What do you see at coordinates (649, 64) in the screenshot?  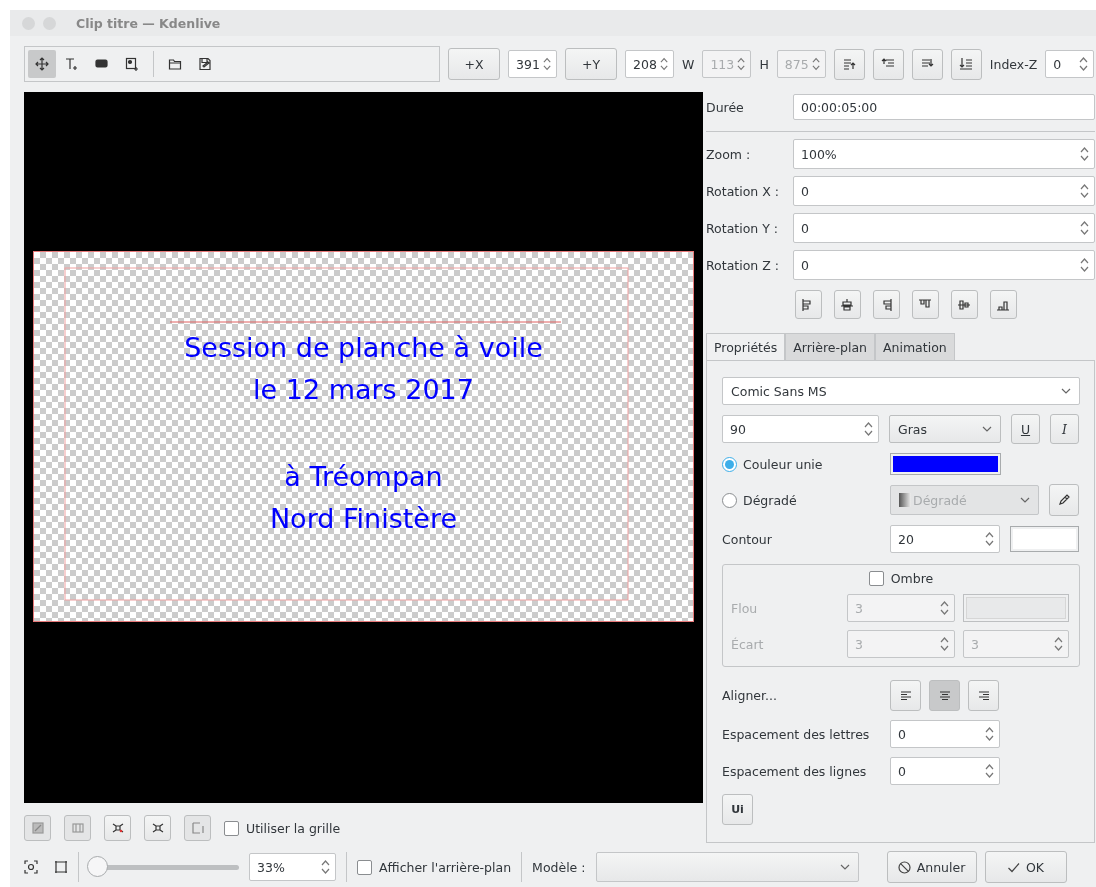 I see `number-field: 208` at bounding box center [649, 64].